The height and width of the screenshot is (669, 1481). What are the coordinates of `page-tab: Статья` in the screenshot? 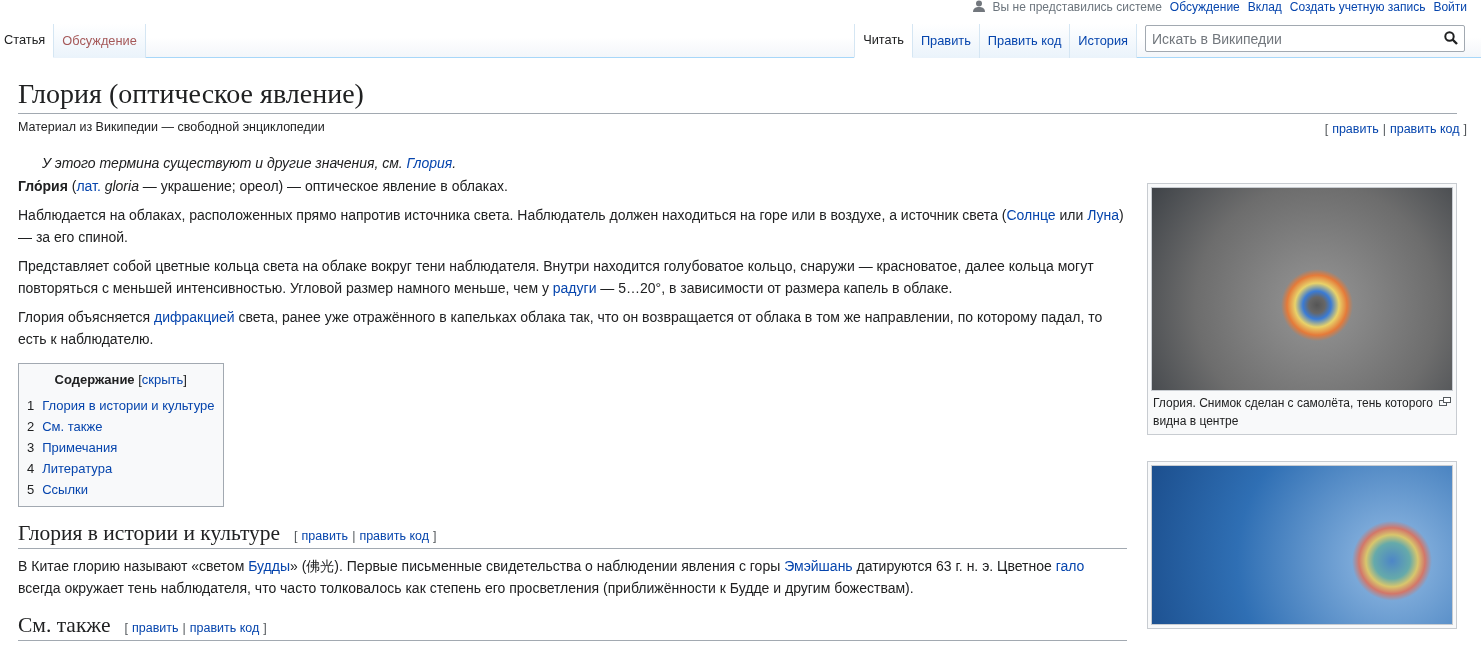 It's located at (27, 41).